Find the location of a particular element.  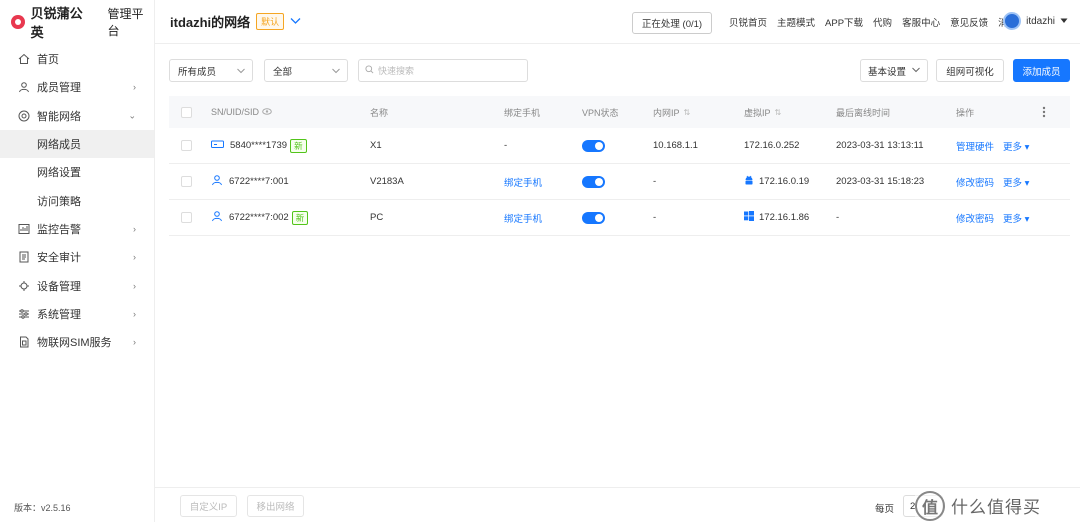

network-title: itdazhi的网络 is located at coordinates (210, 21).